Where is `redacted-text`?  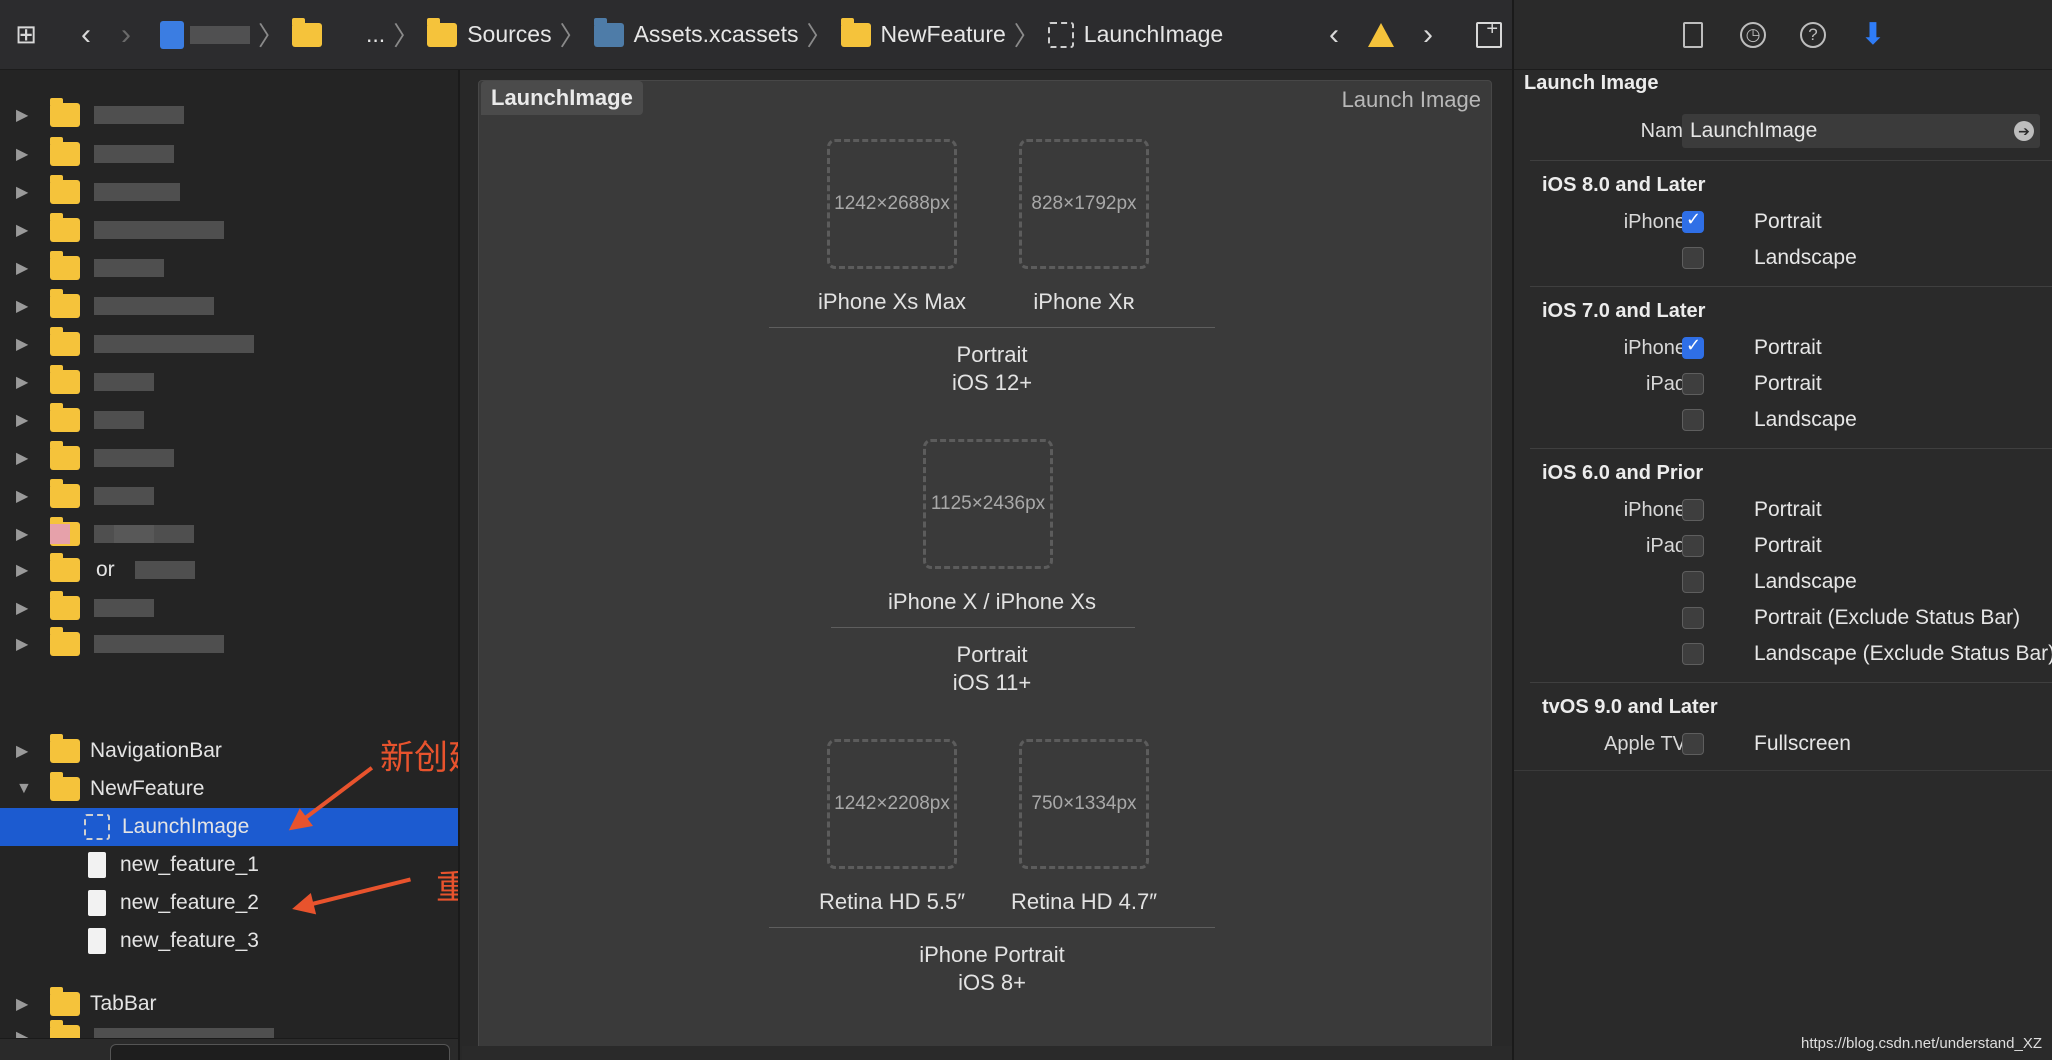 redacted-text is located at coordinates (134, 154).